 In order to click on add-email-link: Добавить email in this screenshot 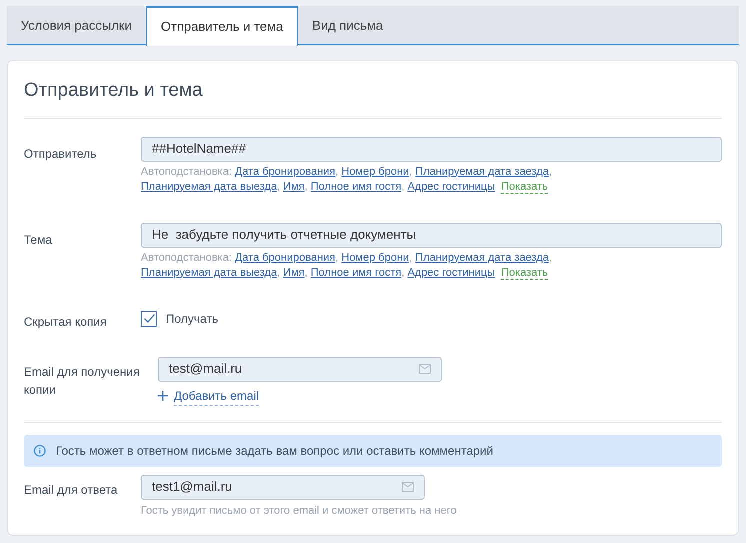, I will do `click(217, 396)`.